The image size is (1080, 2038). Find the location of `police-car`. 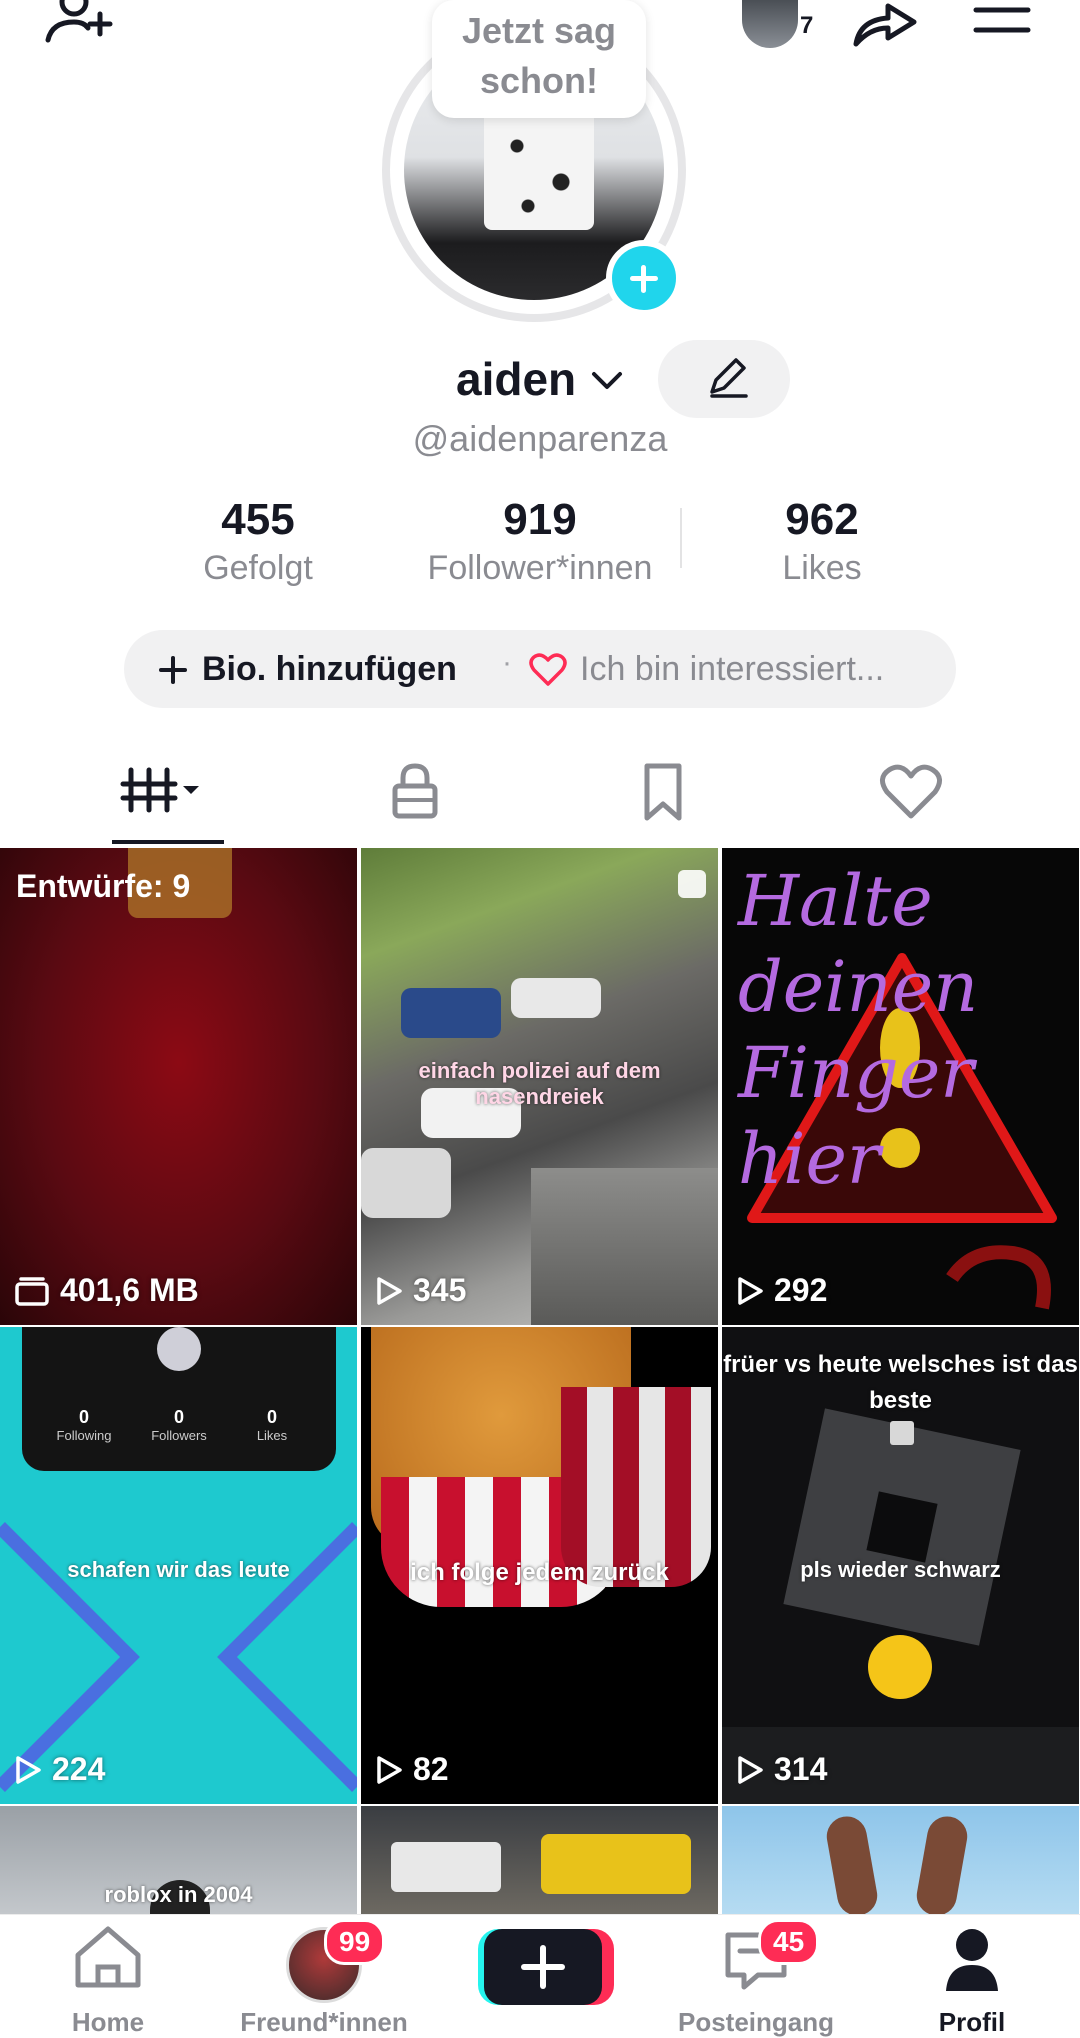

police-car is located at coordinates (556, 998).